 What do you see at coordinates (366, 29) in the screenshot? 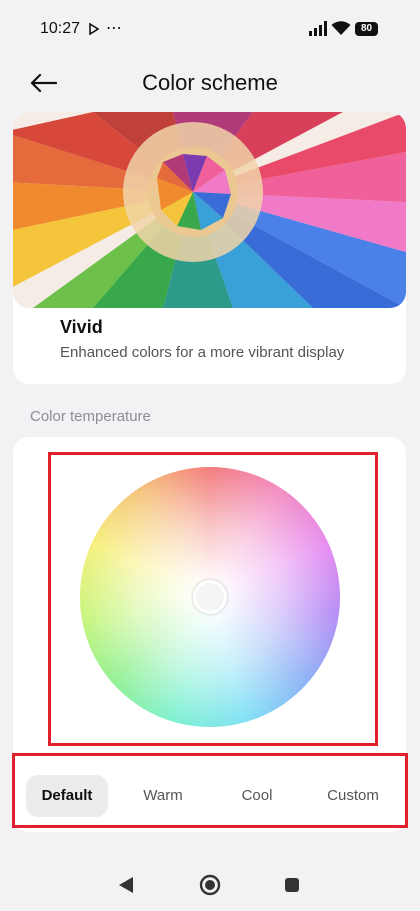
I see `battery-icon: 80` at bounding box center [366, 29].